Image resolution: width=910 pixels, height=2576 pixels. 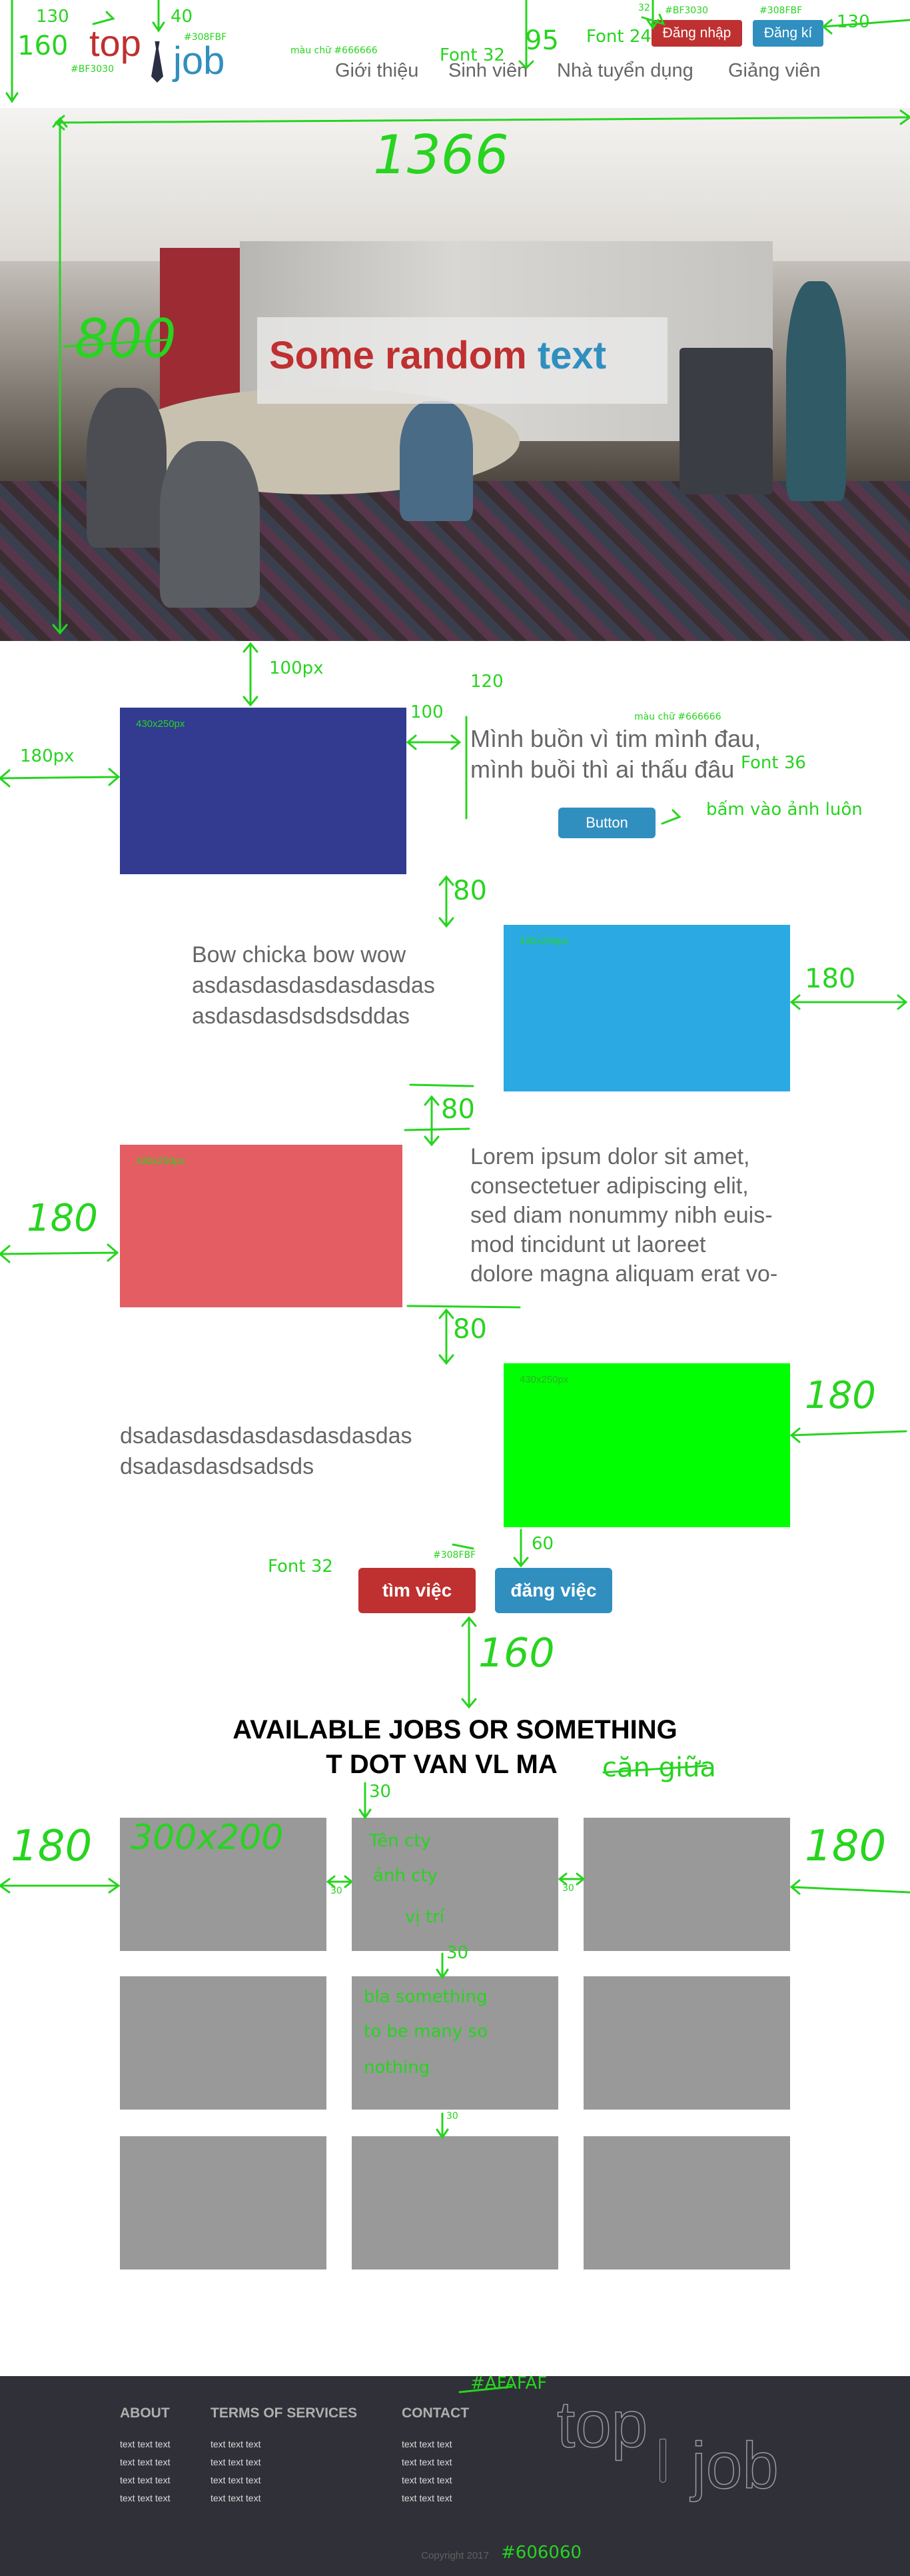 I want to click on logo-tie-icon, so click(x=157, y=62).